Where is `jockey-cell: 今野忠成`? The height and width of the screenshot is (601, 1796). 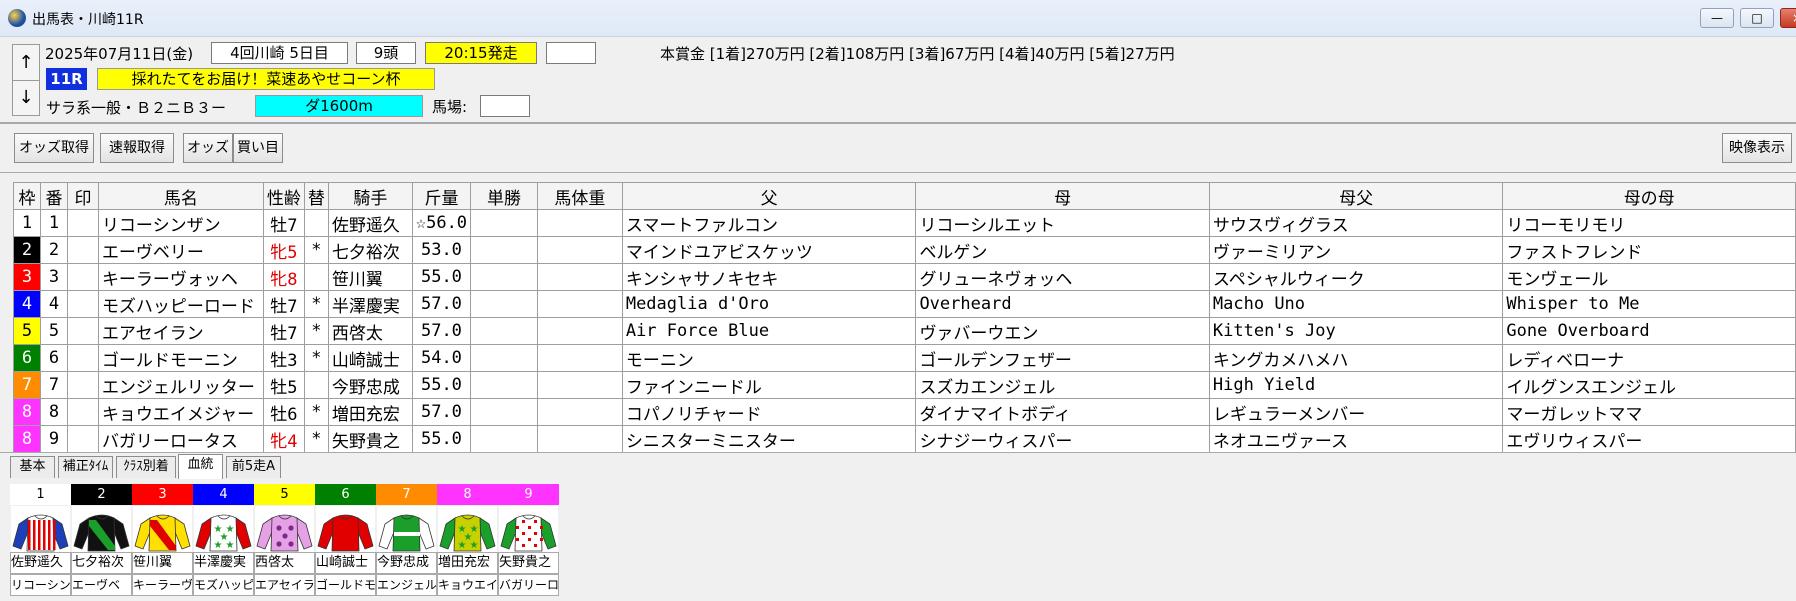
jockey-cell: 今野忠成 is located at coordinates (370, 385).